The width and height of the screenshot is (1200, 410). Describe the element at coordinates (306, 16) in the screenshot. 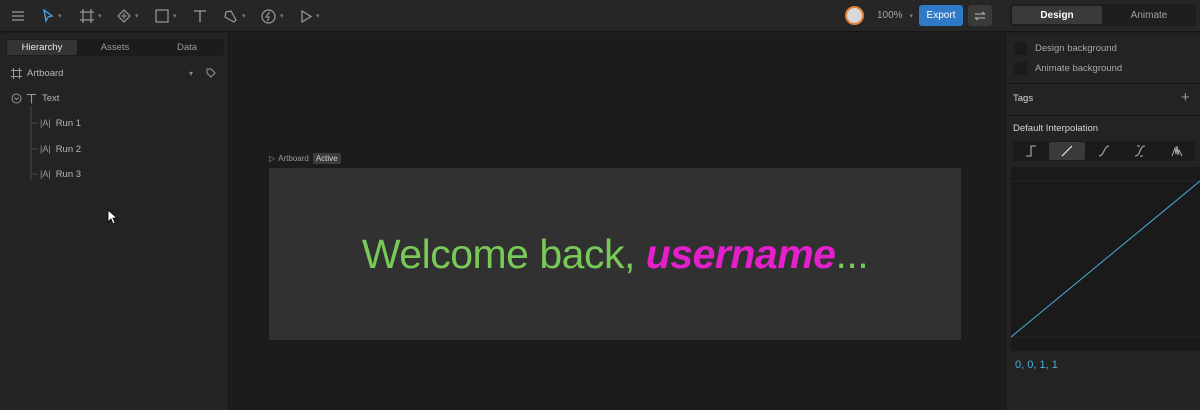

I see `play-icon` at that location.